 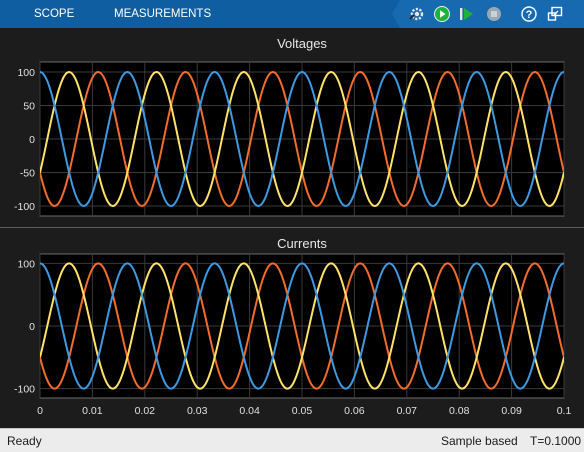 What do you see at coordinates (249, 411) in the screenshot?
I see `x-tick-label: 0.04` at bounding box center [249, 411].